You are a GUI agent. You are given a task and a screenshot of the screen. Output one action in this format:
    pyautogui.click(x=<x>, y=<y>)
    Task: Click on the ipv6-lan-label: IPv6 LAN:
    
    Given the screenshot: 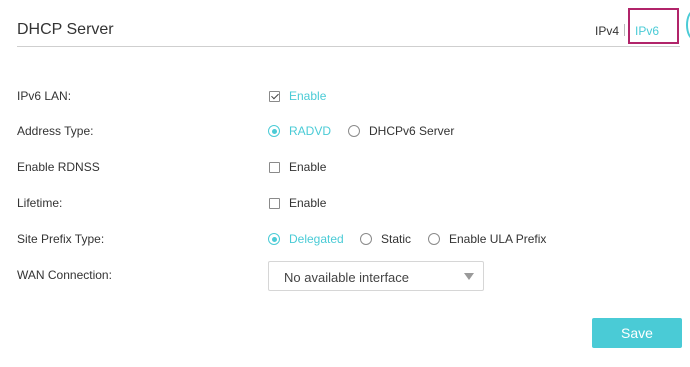 What is the action you would take?
    pyautogui.click(x=44, y=96)
    